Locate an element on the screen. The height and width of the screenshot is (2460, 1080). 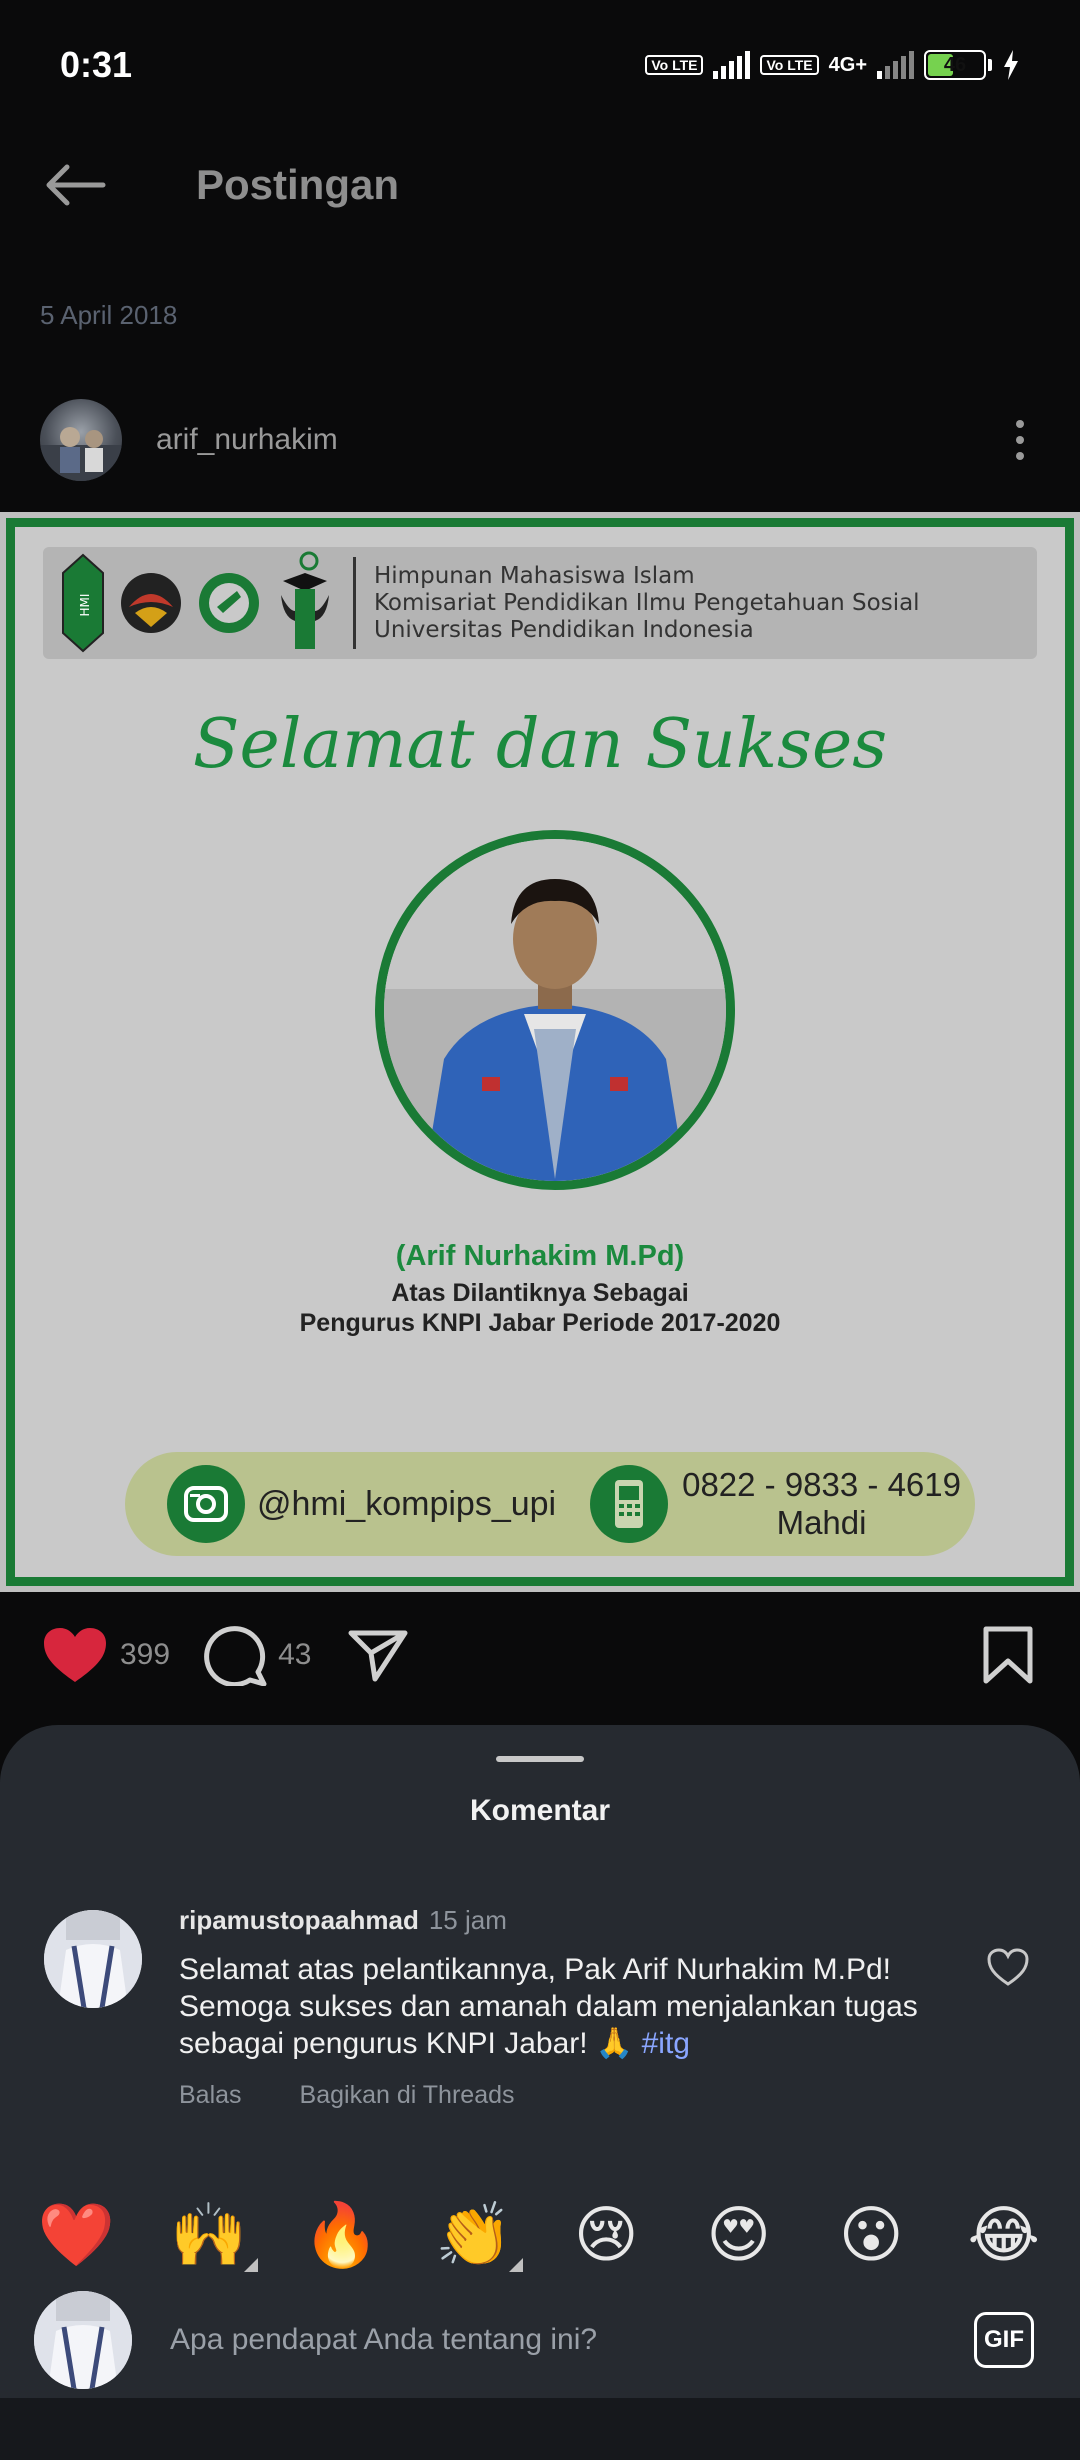
commenter-avatar is located at coordinates (93, 1959).